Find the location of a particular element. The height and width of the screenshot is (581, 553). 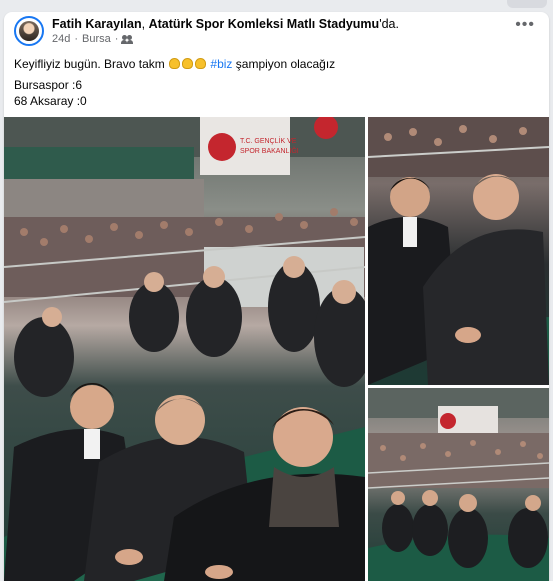

clapping-hands-emoji is located at coordinates (187, 64).